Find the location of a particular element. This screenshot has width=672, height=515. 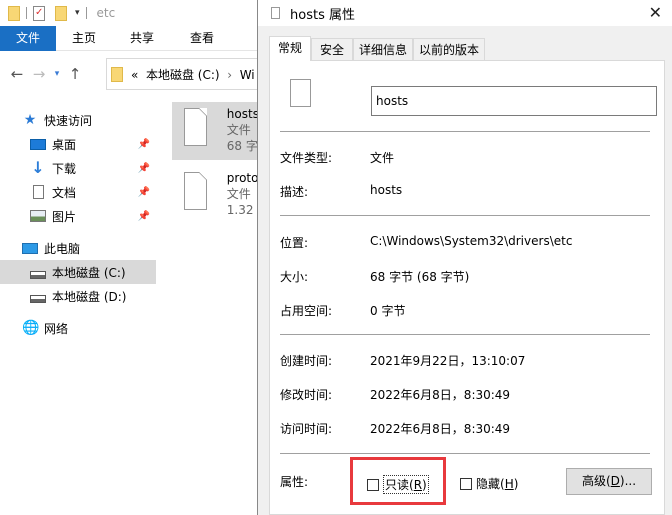

address-path: « 本地磁盘 (C:) › Wi is located at coordinates (193, 74).